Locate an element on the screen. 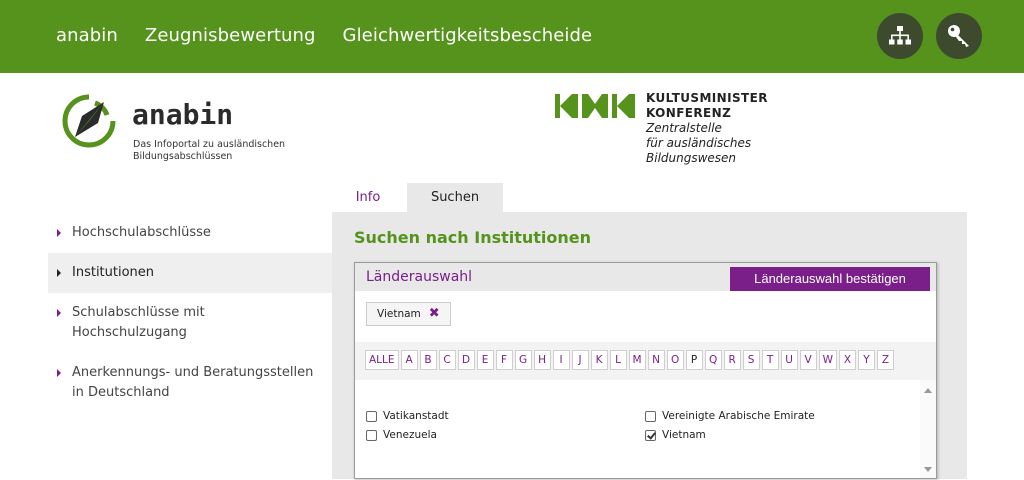  letter-filter-a: A is located at coordinates (409, 360).